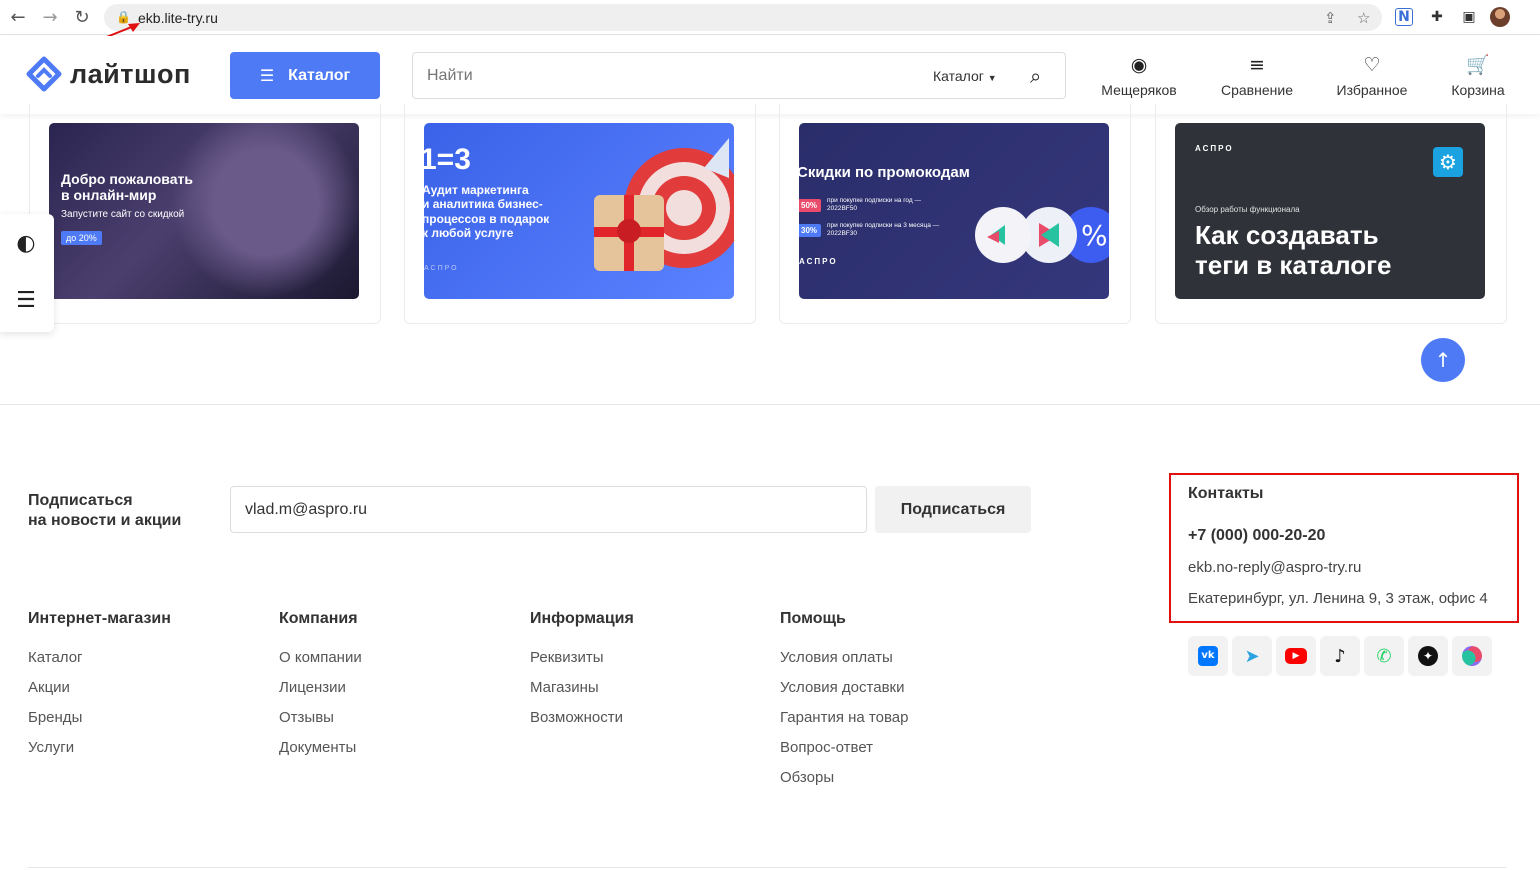 The height and width of the screenshot is (870, 1540). I want to click on search-scope-select: Каталог ▼, so click(965, 76).